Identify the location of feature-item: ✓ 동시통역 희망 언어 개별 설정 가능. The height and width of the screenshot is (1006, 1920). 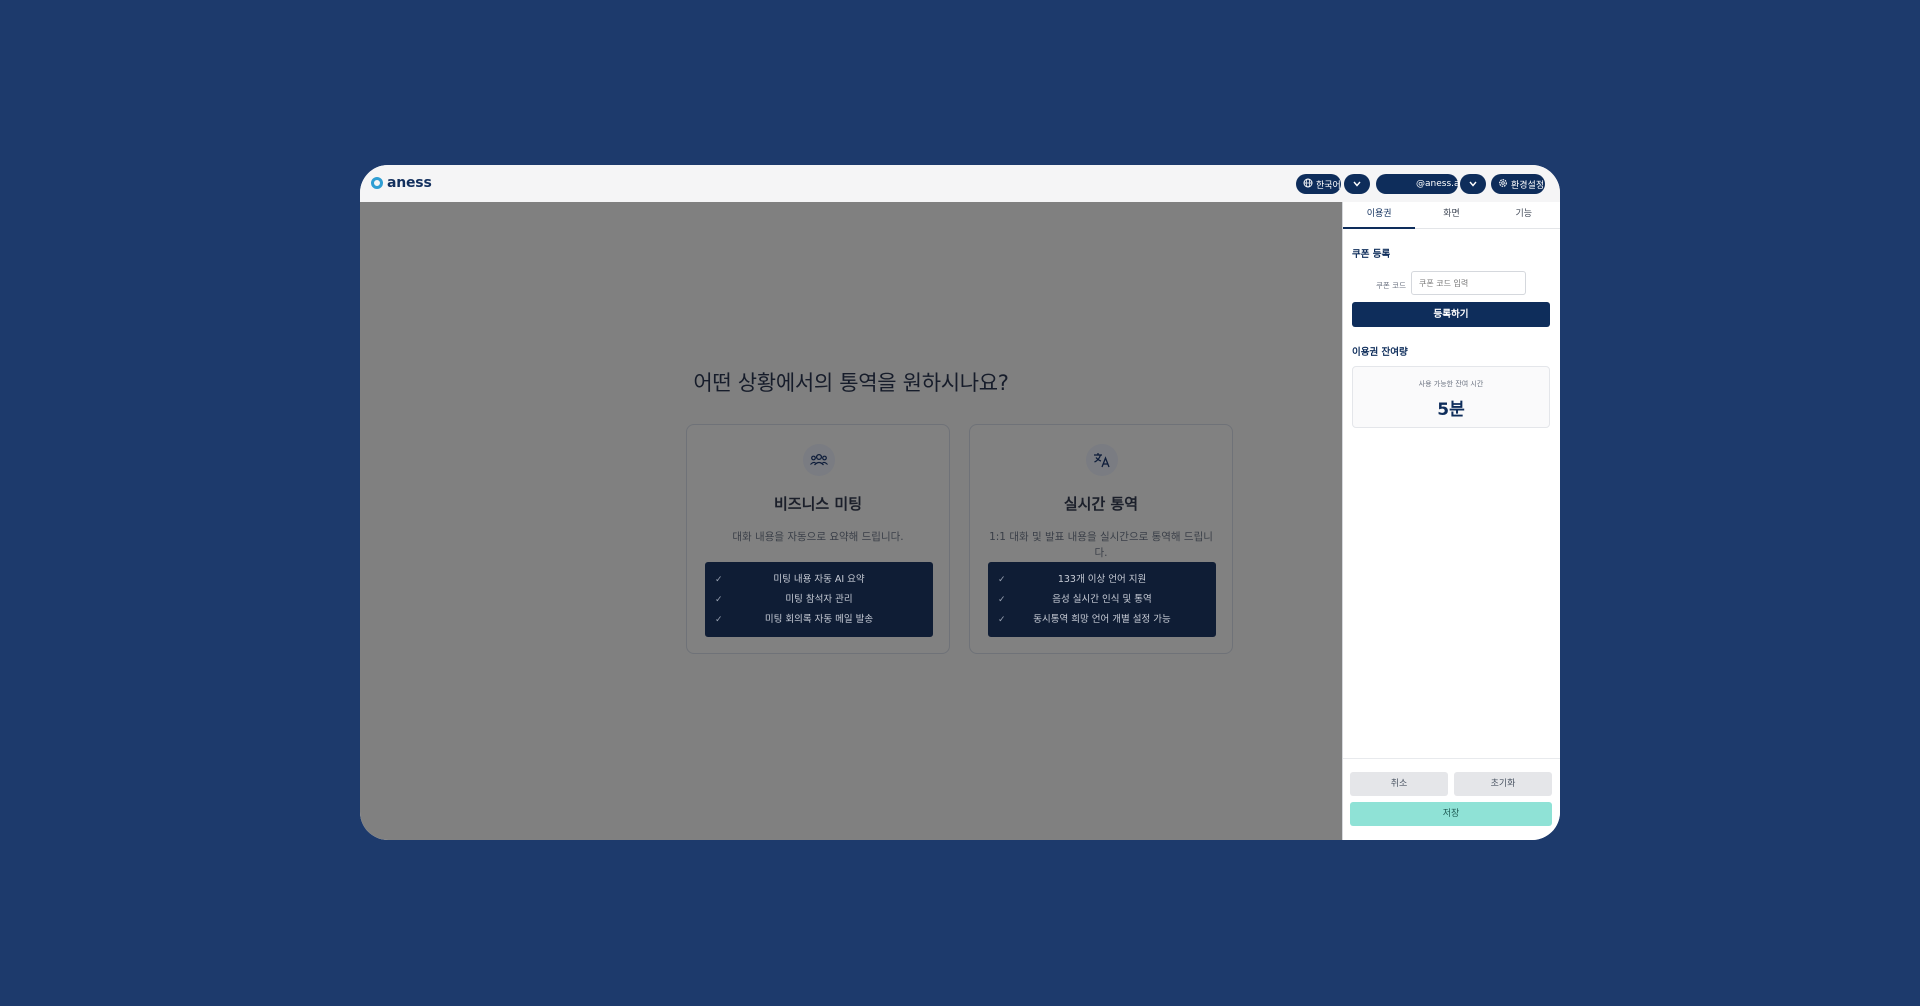
(1102, 620).